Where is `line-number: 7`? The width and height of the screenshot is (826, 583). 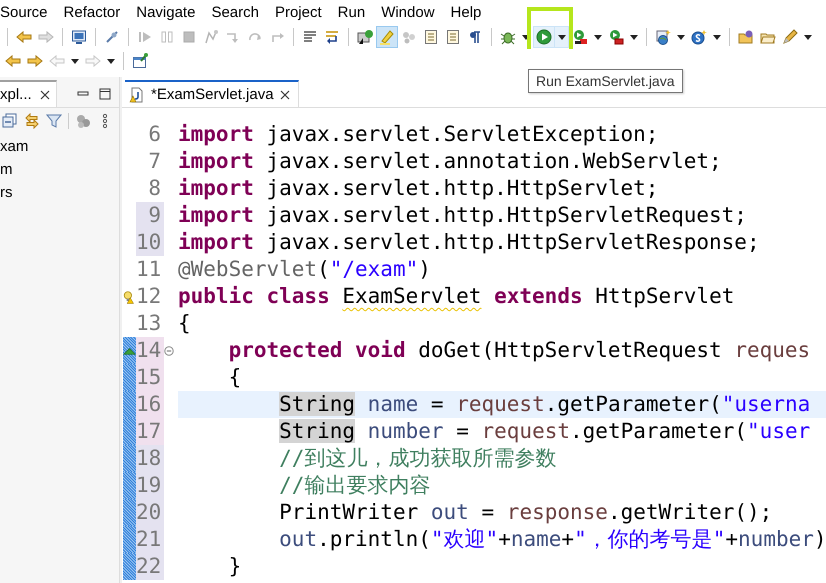 line-number: 7 is located at coordinates (154, 161).